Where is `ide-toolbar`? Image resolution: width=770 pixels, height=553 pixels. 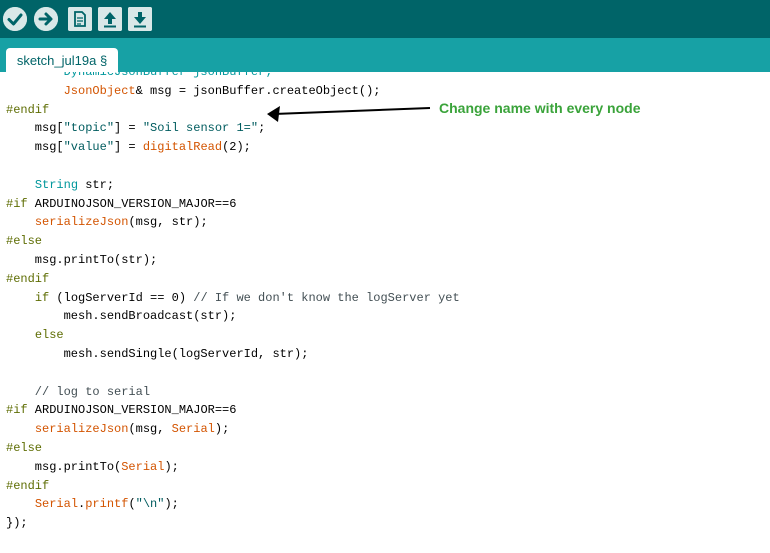 ide-toolbar is located at coordinates (385, 19).